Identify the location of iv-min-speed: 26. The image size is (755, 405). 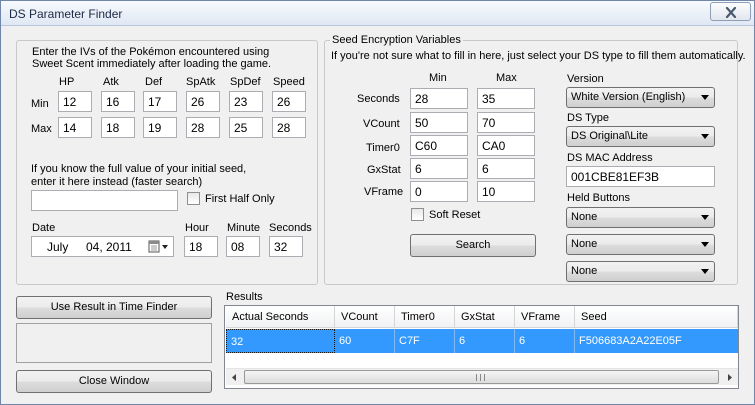
(289, 101).